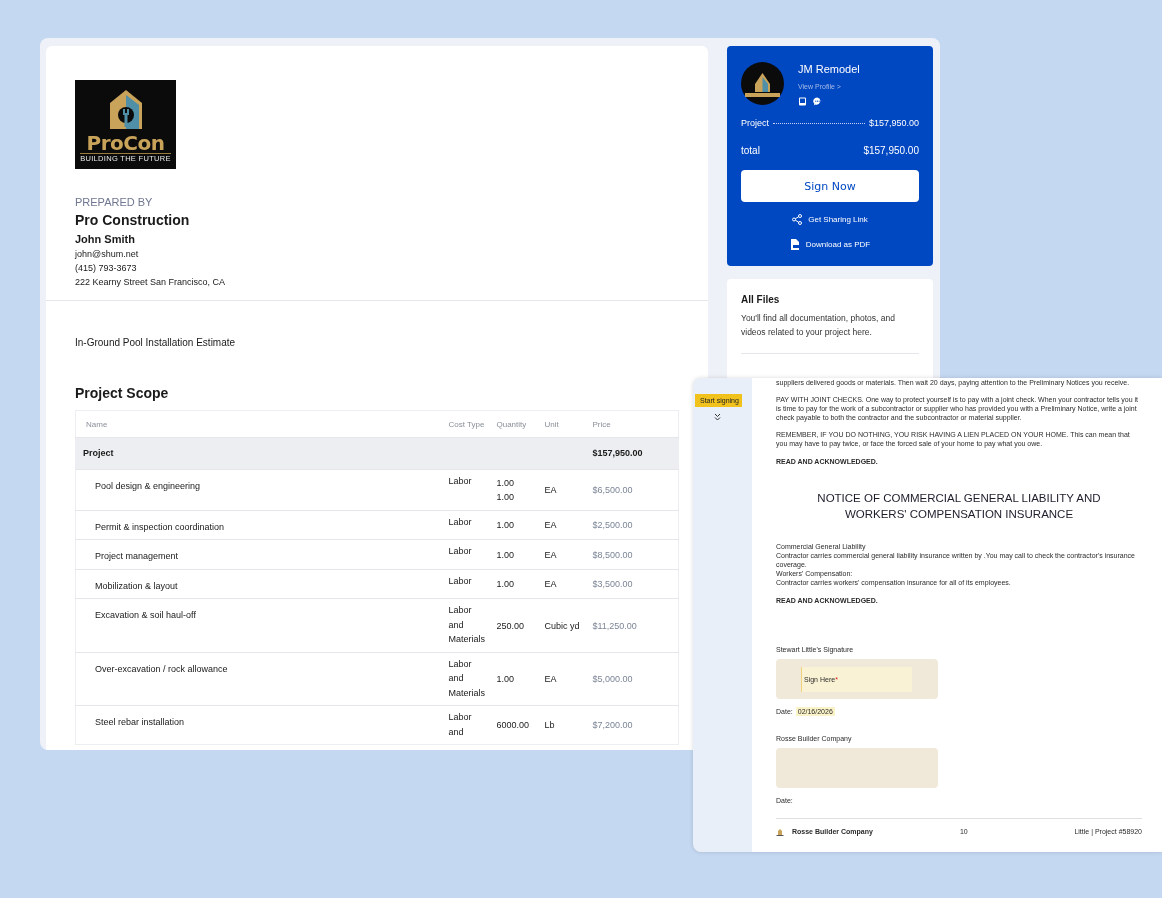 The image size is (1162, 898). I want to click on double-chevron-down-icon, so click(717, 417).